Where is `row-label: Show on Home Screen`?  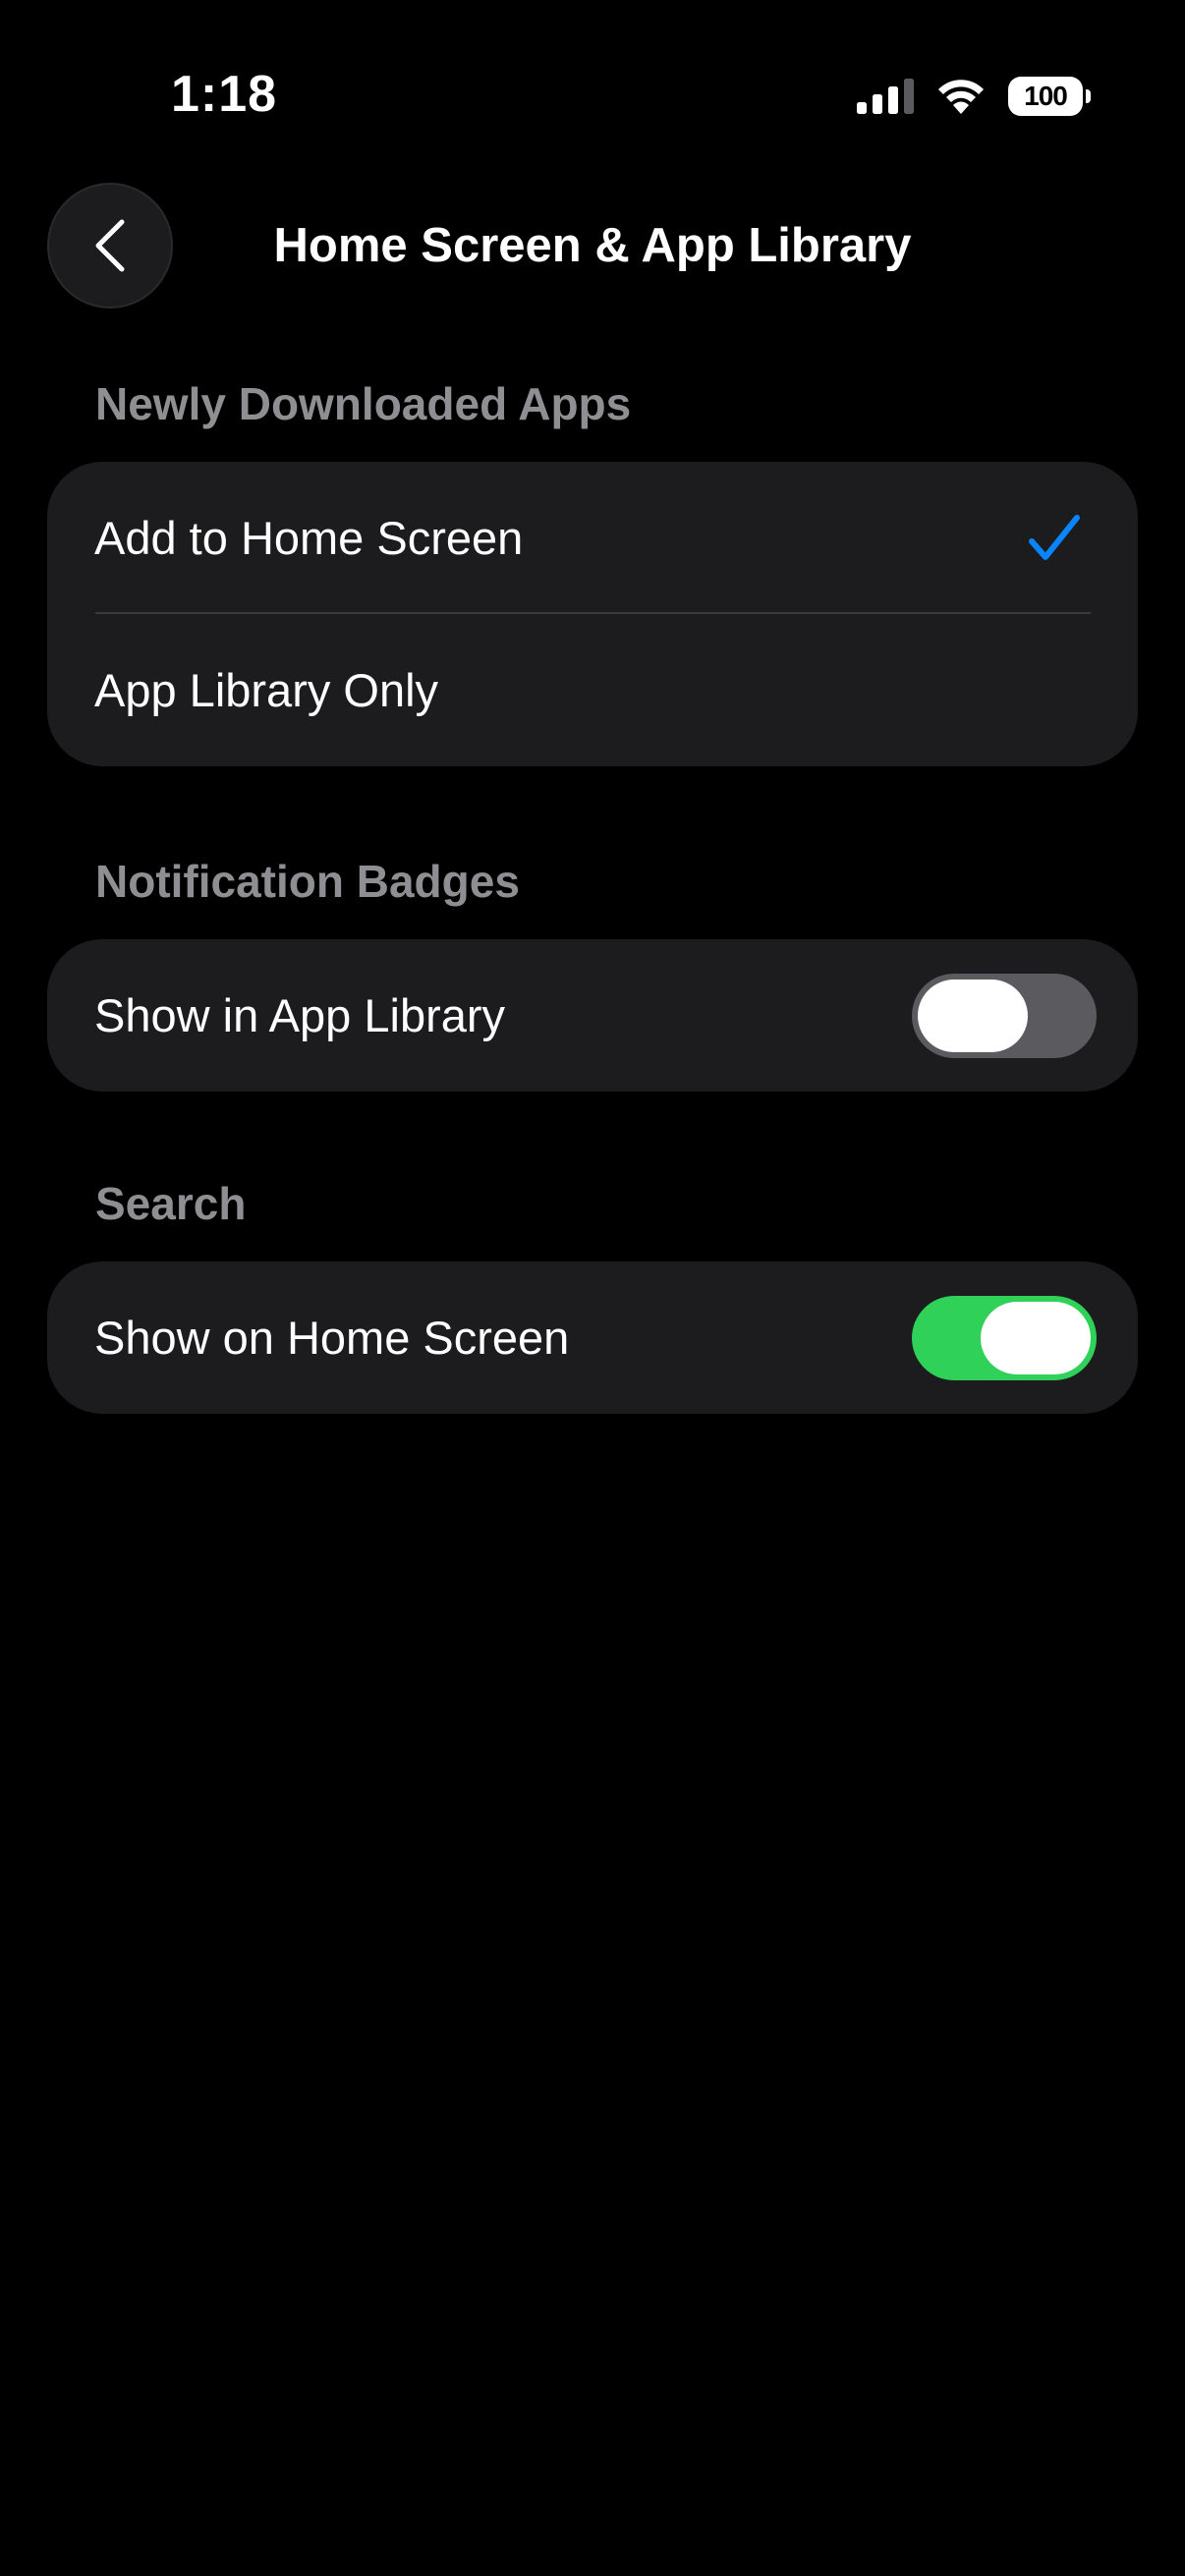 row-label: Show on Home Screen is located at coordinates (332, 1338).